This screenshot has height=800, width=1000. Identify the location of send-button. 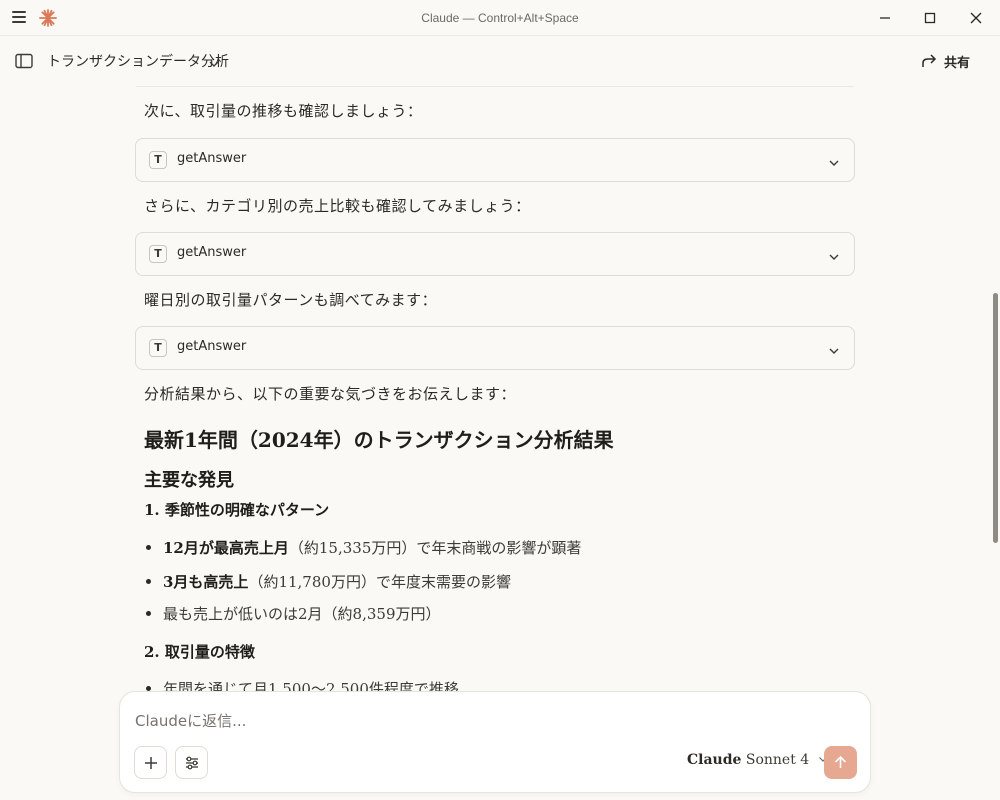
(840, 762).